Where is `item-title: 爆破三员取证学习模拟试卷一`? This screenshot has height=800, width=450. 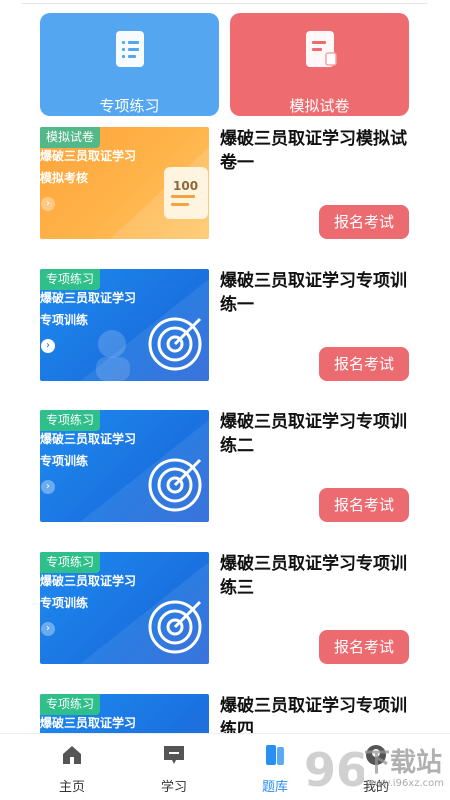 item-title: 爆破三员取证学习模拟试卷一 is located at coordinates (313, 151).